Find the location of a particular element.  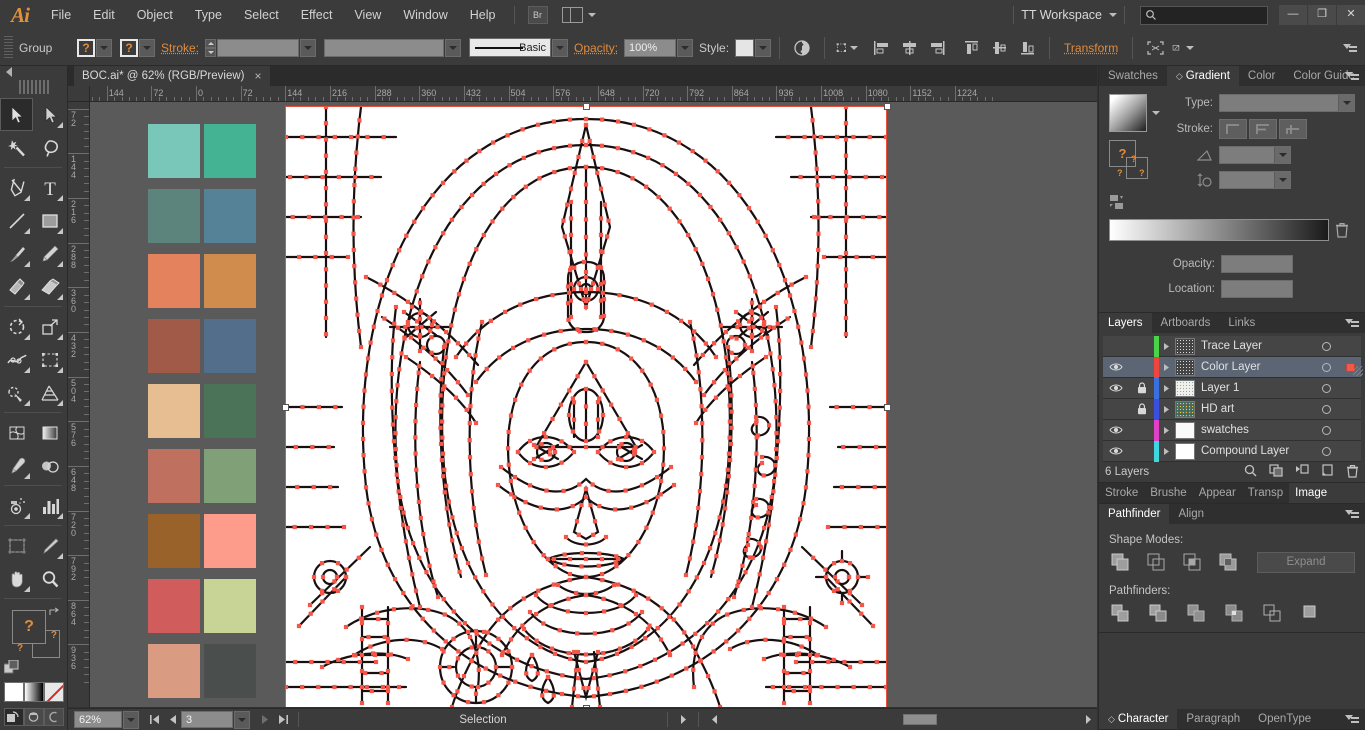

tab-artboards: Artboards is located at coordinates (1186, 323).